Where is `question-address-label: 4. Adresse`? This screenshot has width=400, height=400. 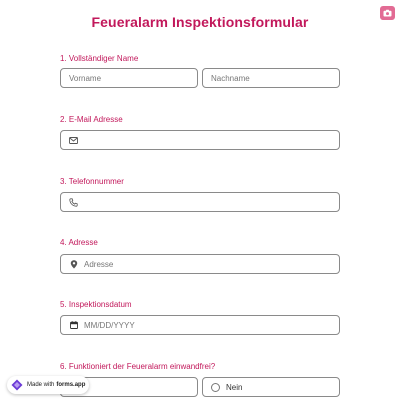
question-address-label: 4. Adresse is located at coordinates (79, 242).